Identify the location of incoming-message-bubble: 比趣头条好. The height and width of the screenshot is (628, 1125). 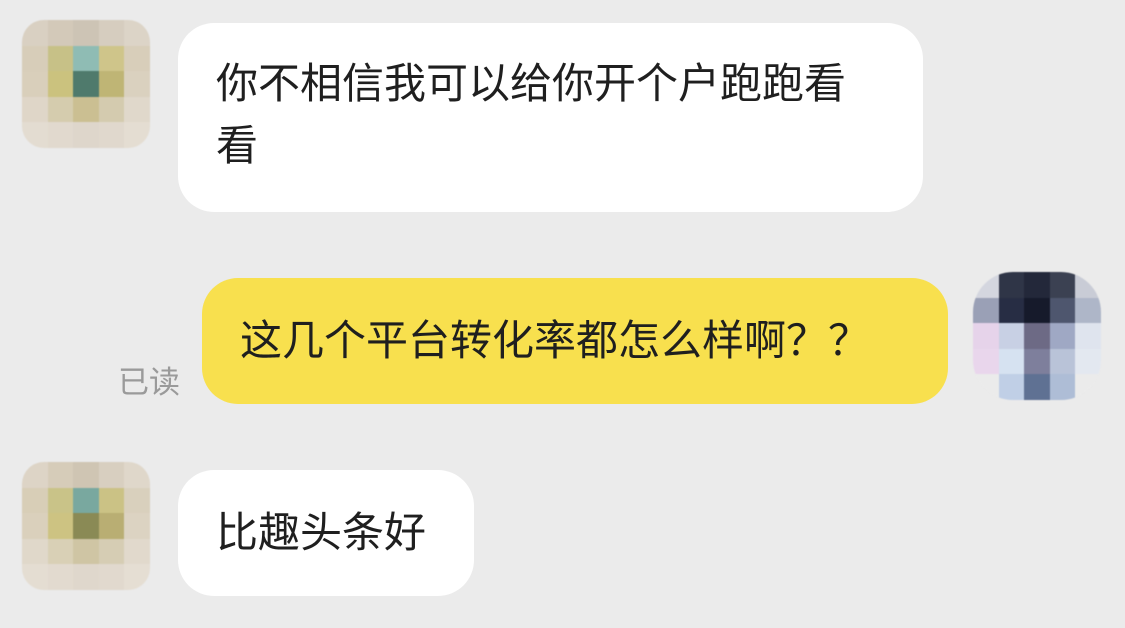
(326, 533).